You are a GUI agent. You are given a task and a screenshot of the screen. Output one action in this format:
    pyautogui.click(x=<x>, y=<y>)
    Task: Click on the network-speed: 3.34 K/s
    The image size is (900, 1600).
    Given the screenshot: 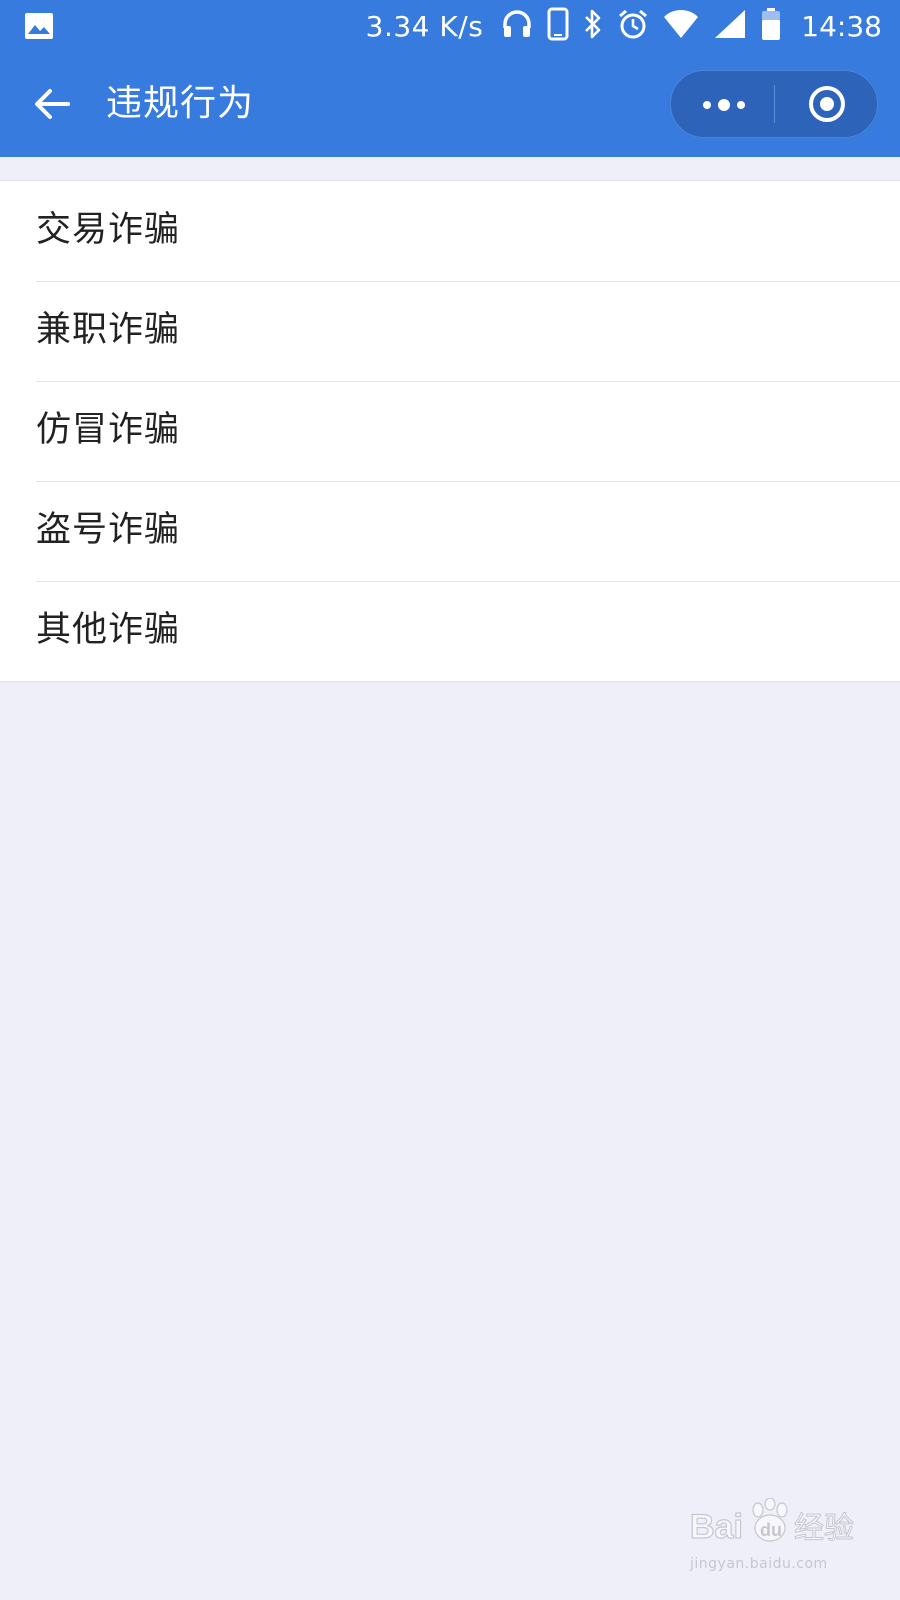 What is the action you would take?
    pyautogui.click(x=424, y=26)
    